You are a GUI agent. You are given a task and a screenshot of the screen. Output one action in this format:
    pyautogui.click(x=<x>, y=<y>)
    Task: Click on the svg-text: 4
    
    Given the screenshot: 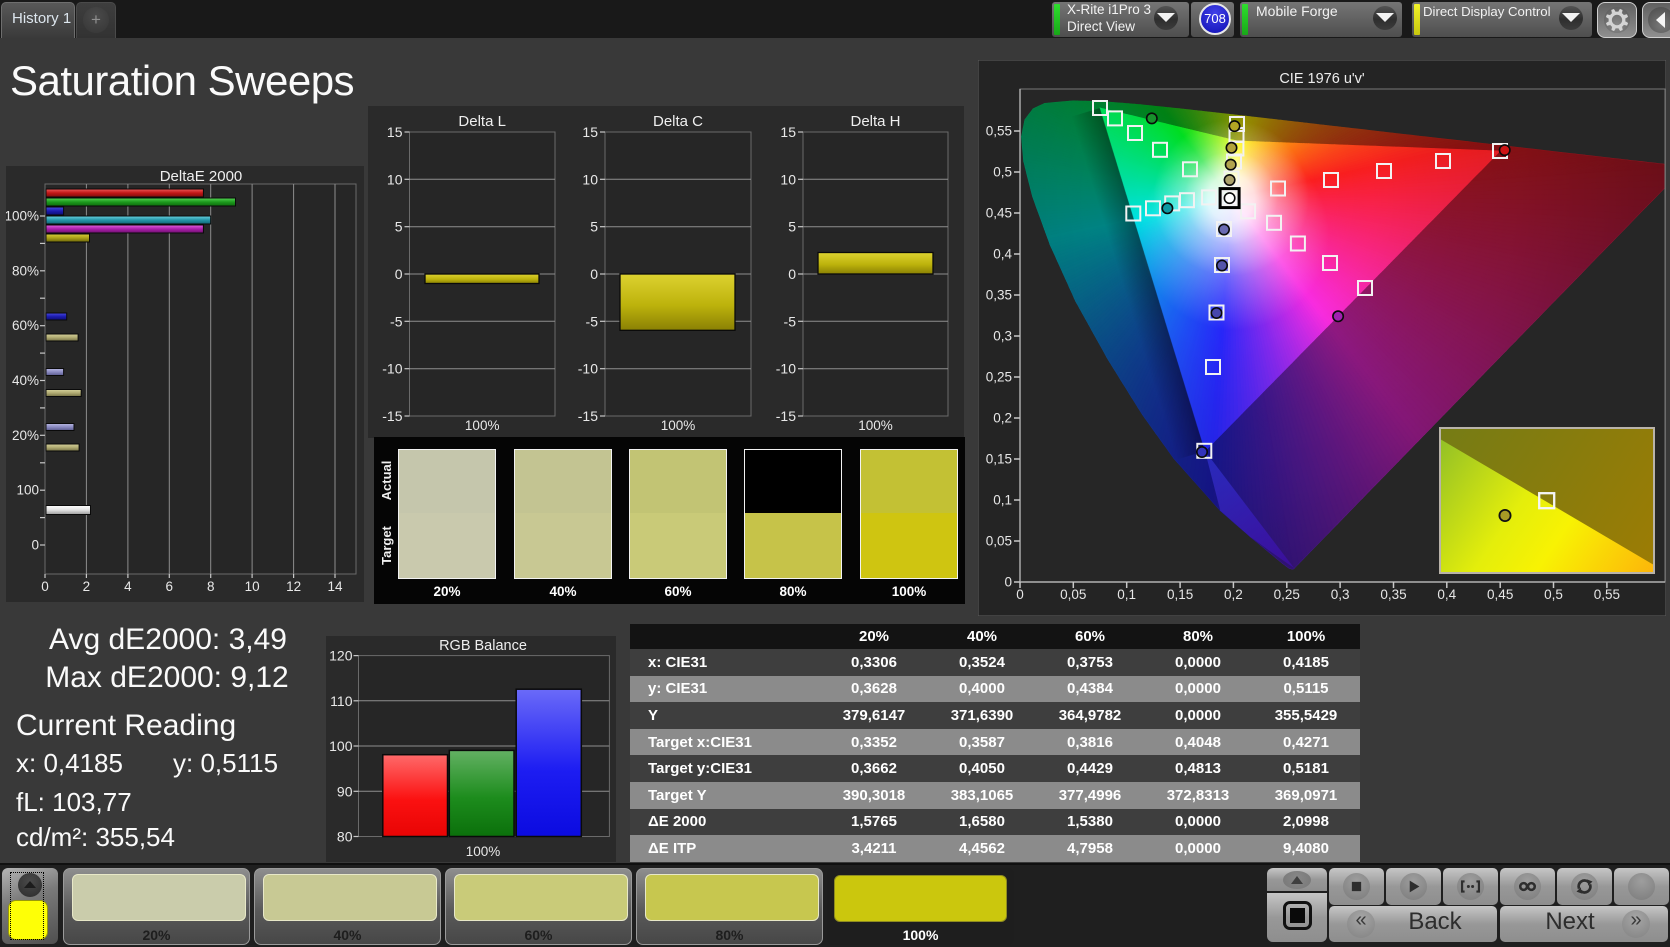 What is the action you would take?
    pyautogui.click(x=128, y=586)
    